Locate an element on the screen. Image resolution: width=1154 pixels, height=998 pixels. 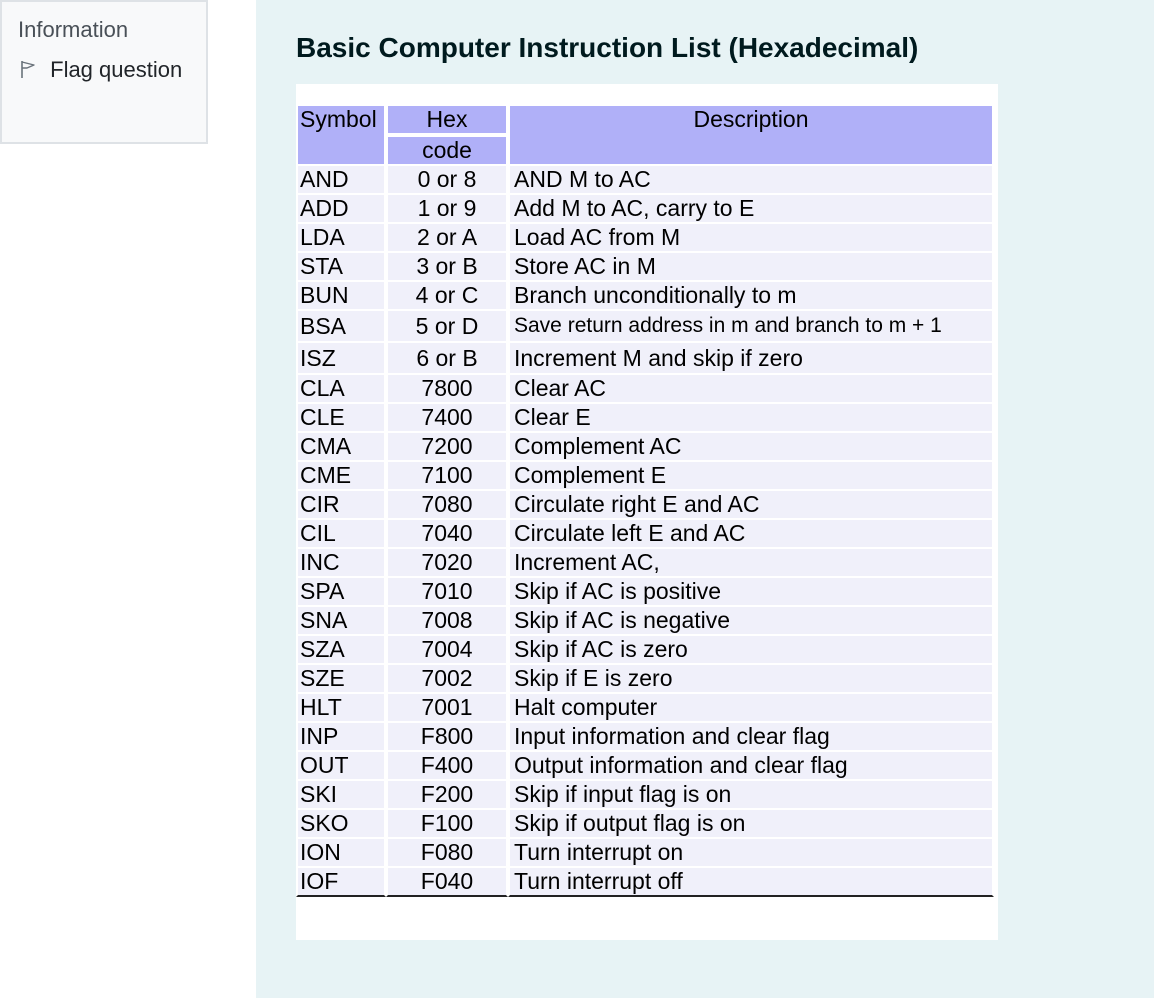
symbol-cell: CME is located at coordinates (341, 476).